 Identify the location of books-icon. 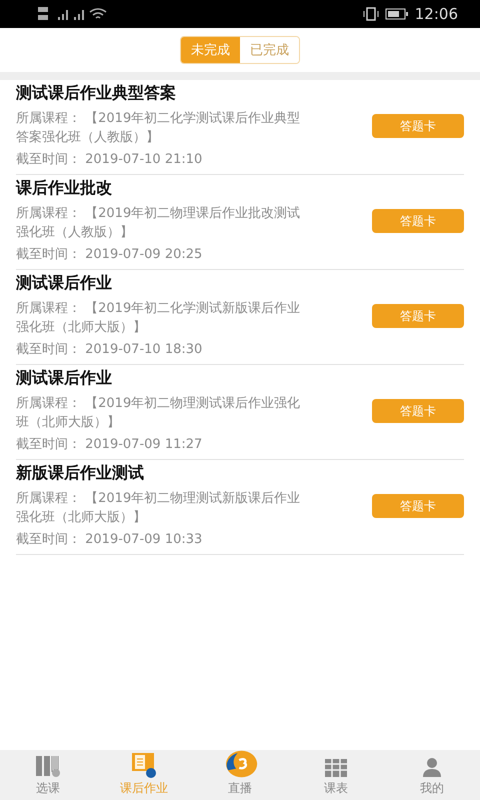
(48, 766).